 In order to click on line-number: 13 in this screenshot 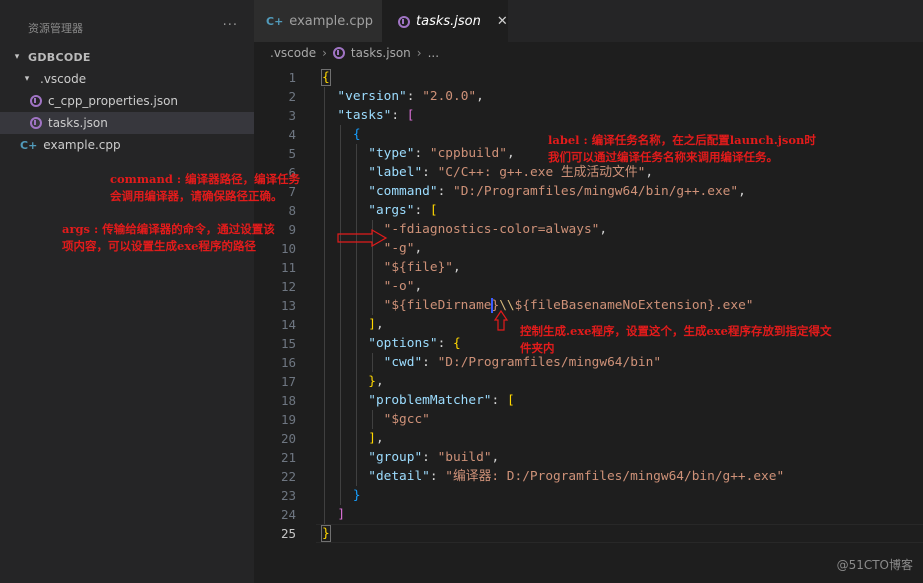, I will do `click(288, 305)`.